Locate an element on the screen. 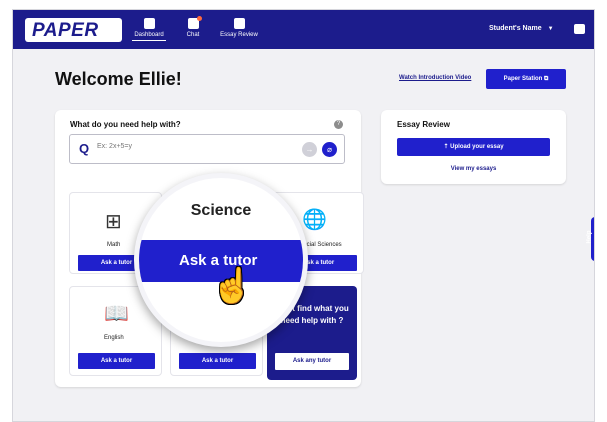  paper-station-button: Paper Station ⧉ is located at coordinates (526, 79).